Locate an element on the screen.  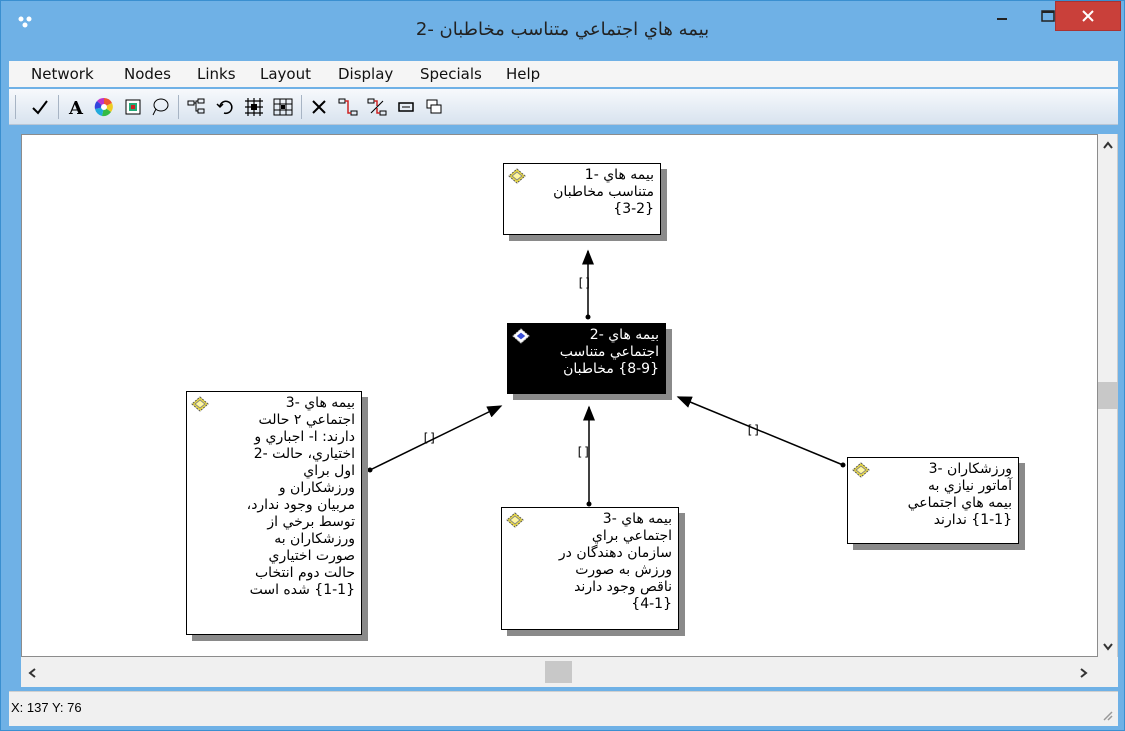
node-selected-icon is located at coordinates (521, 336).